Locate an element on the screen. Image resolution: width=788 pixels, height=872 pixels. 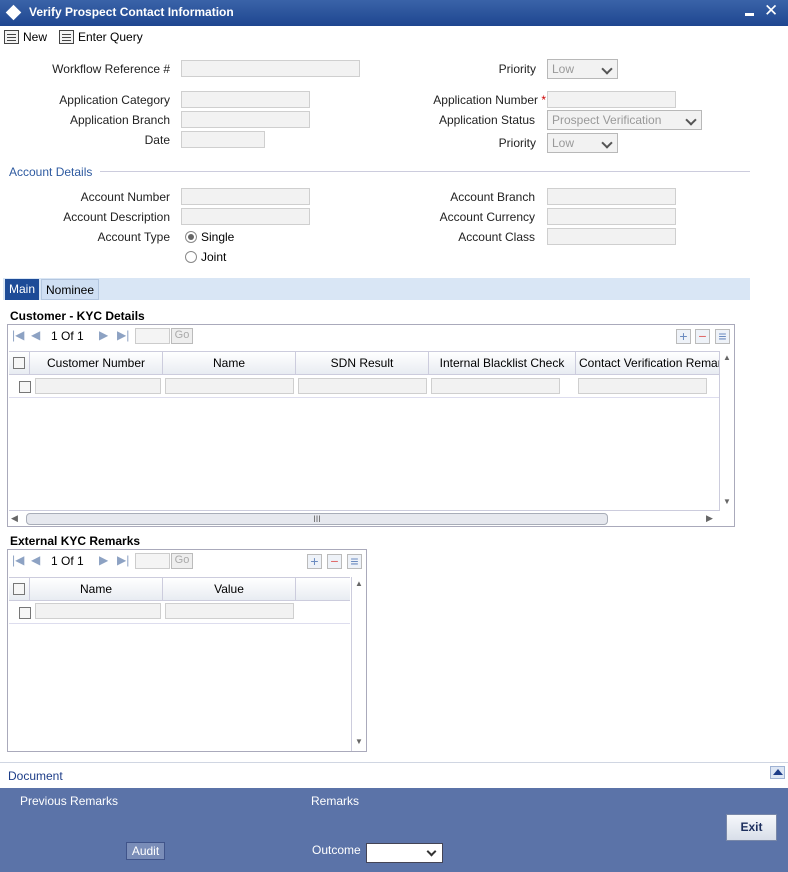
contact-verification-cell is located at coordinates (642, 386).